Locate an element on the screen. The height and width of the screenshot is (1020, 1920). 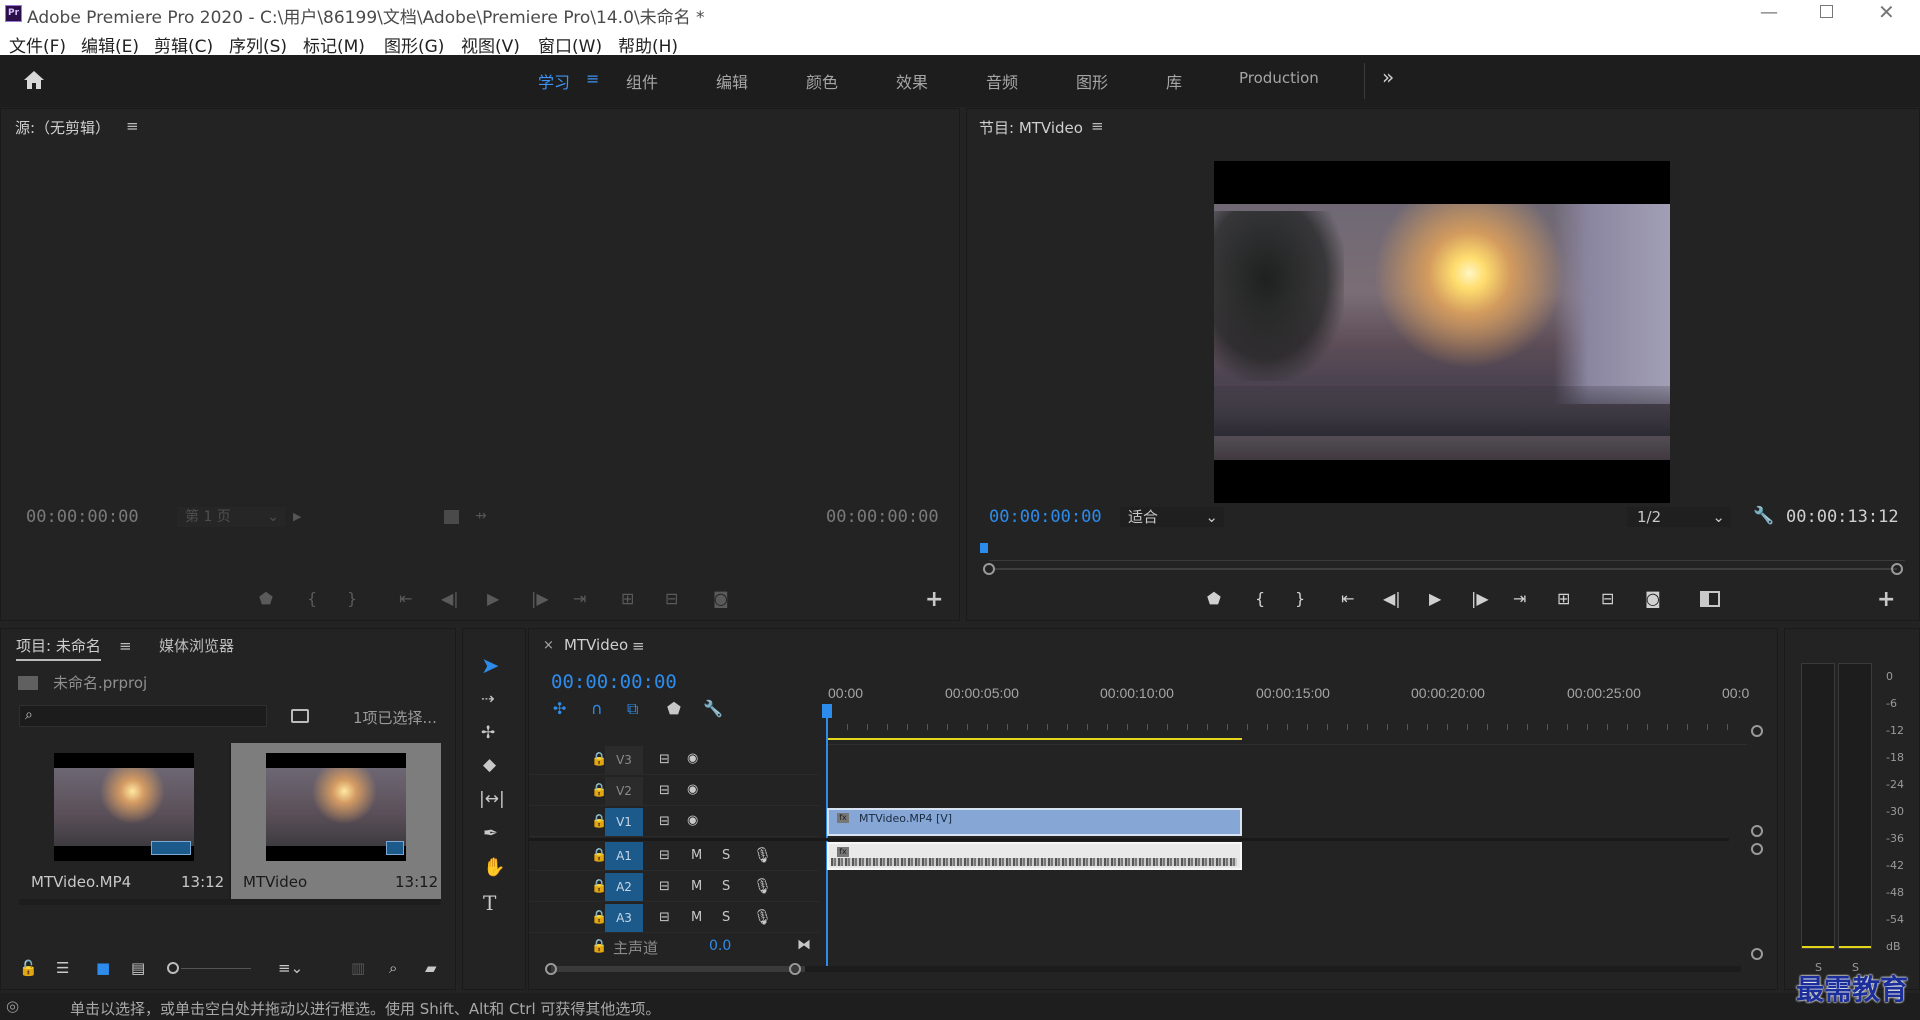
minimize-icon: — is located at coordinates (1769, 12).